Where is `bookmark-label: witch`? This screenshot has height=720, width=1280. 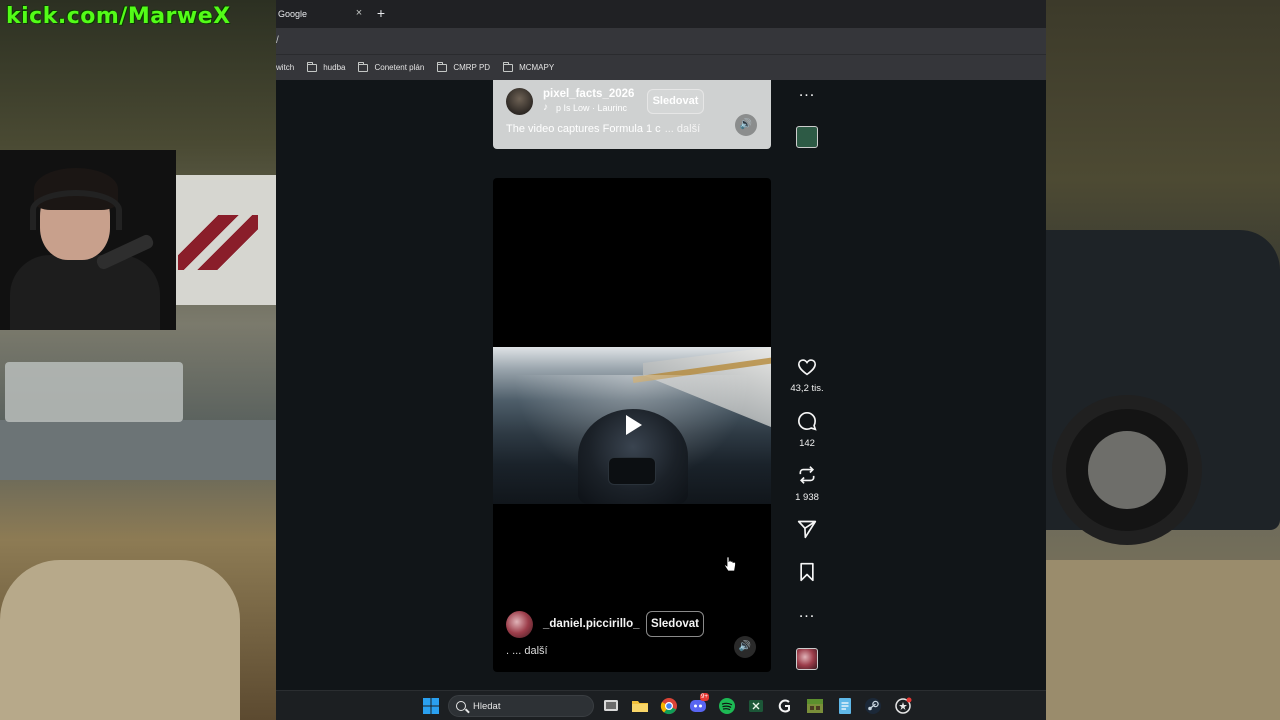
bookmark-label: witch is located at coordinates (285, 67).